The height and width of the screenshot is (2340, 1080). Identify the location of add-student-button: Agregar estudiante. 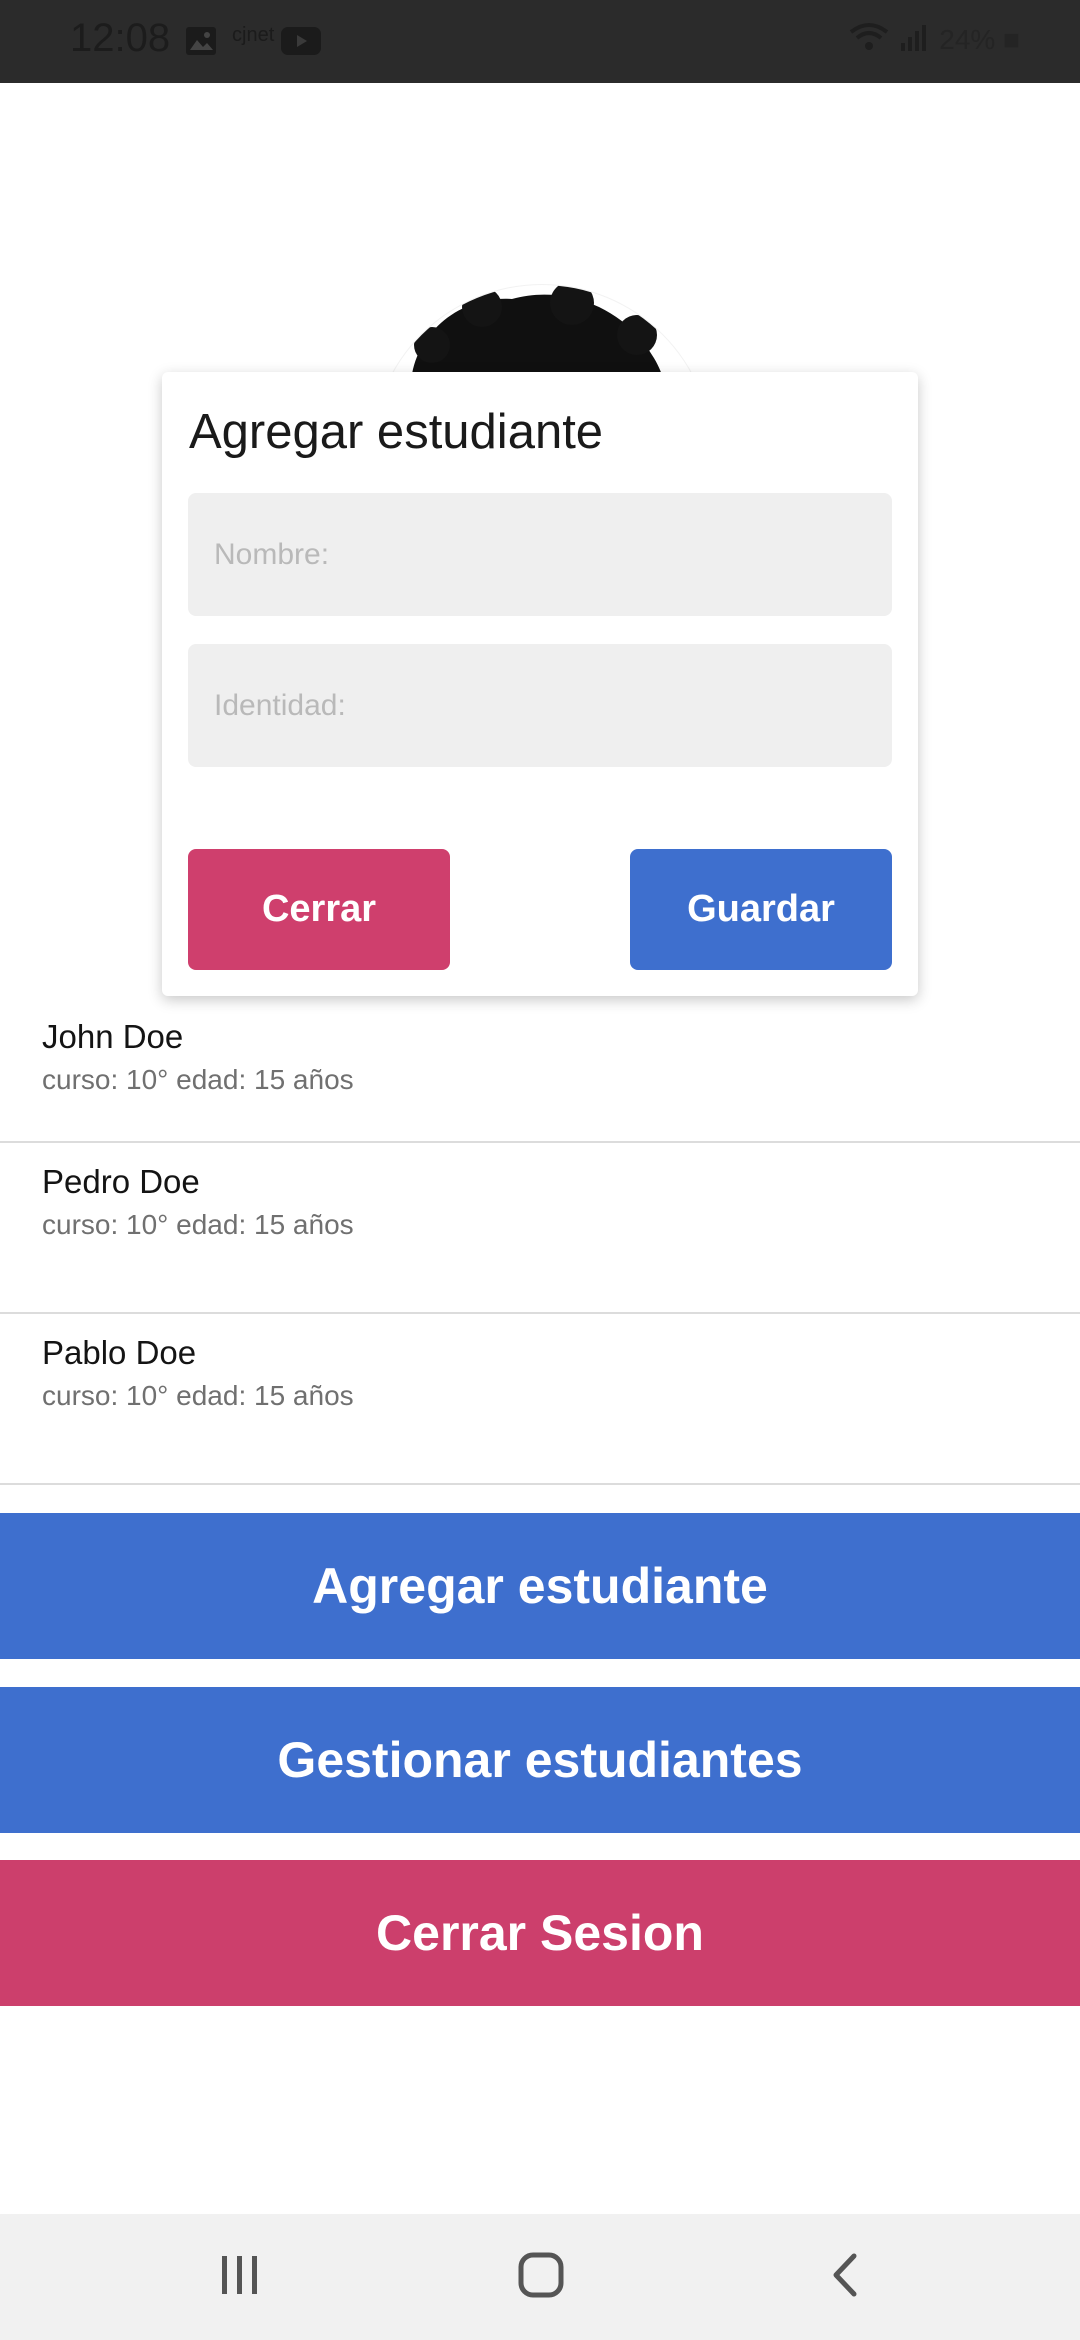
(540, 1586).